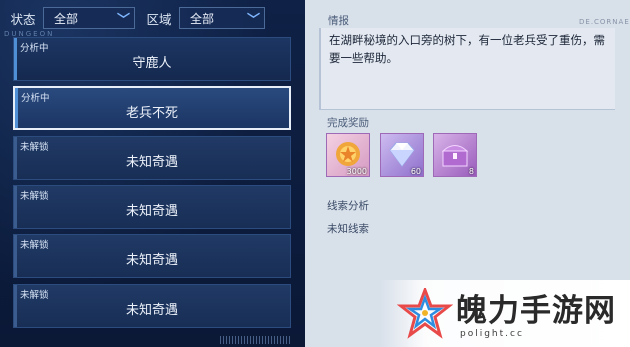 This screenshot has height=347, width=630. What do you see at coordinates (222, 18) in the screenshot?
I see `region-filter-select: 全部 ﹀` at bounding box center [222, 18].